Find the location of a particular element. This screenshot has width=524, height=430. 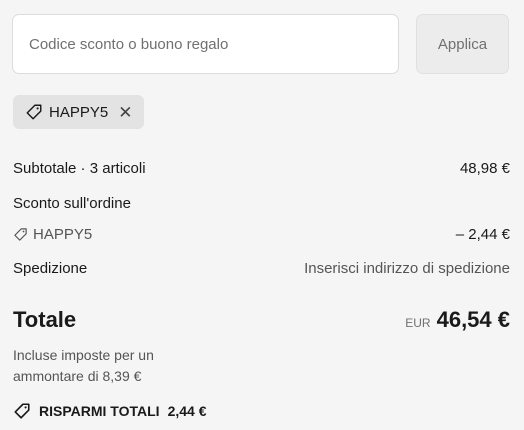

discount-value: – 2,44 € is located at coordinates (482, 234).